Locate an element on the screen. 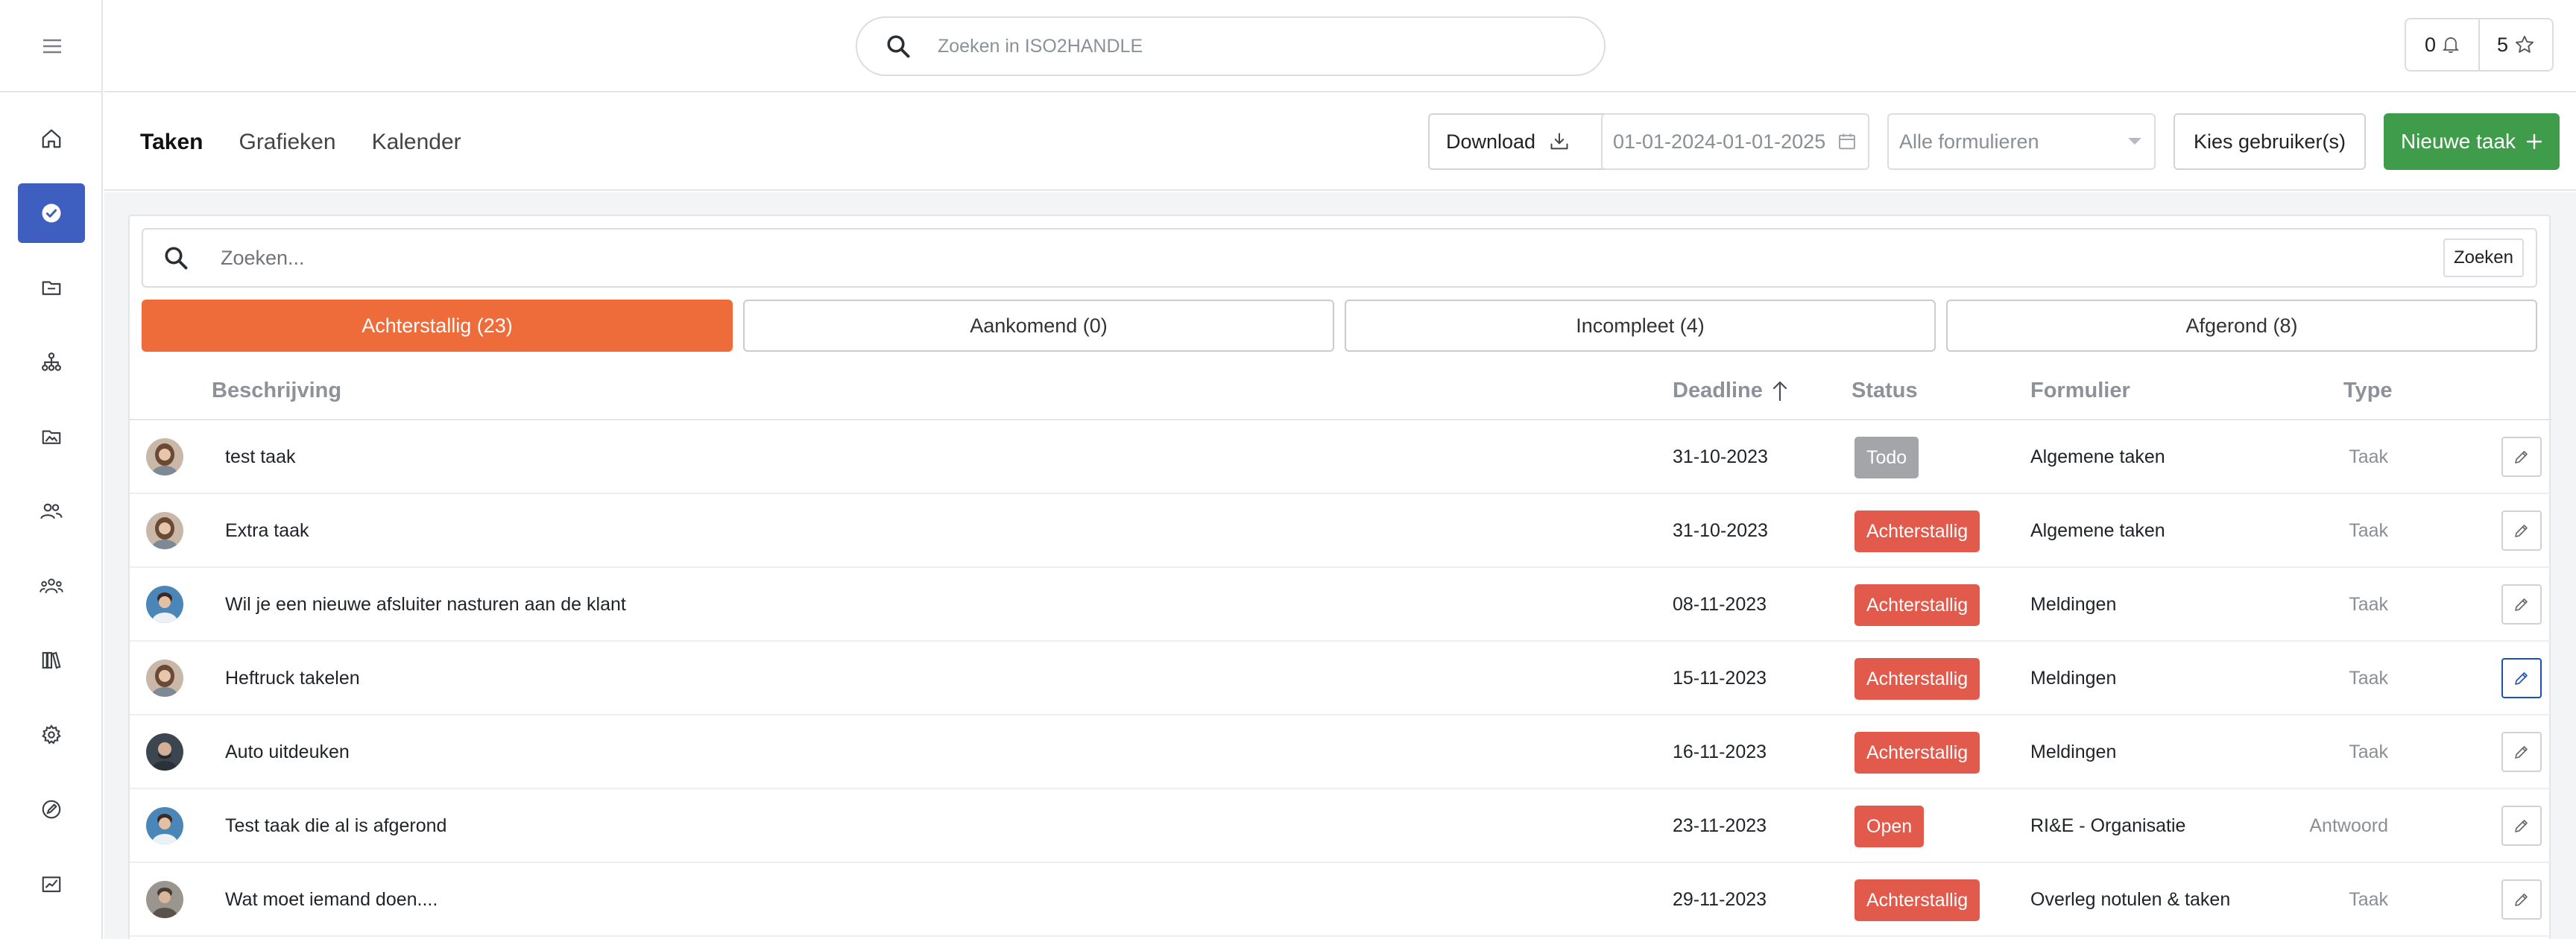 The image size is (2576, 939). sidebar-item-reports is located at coordinates (52, 884).